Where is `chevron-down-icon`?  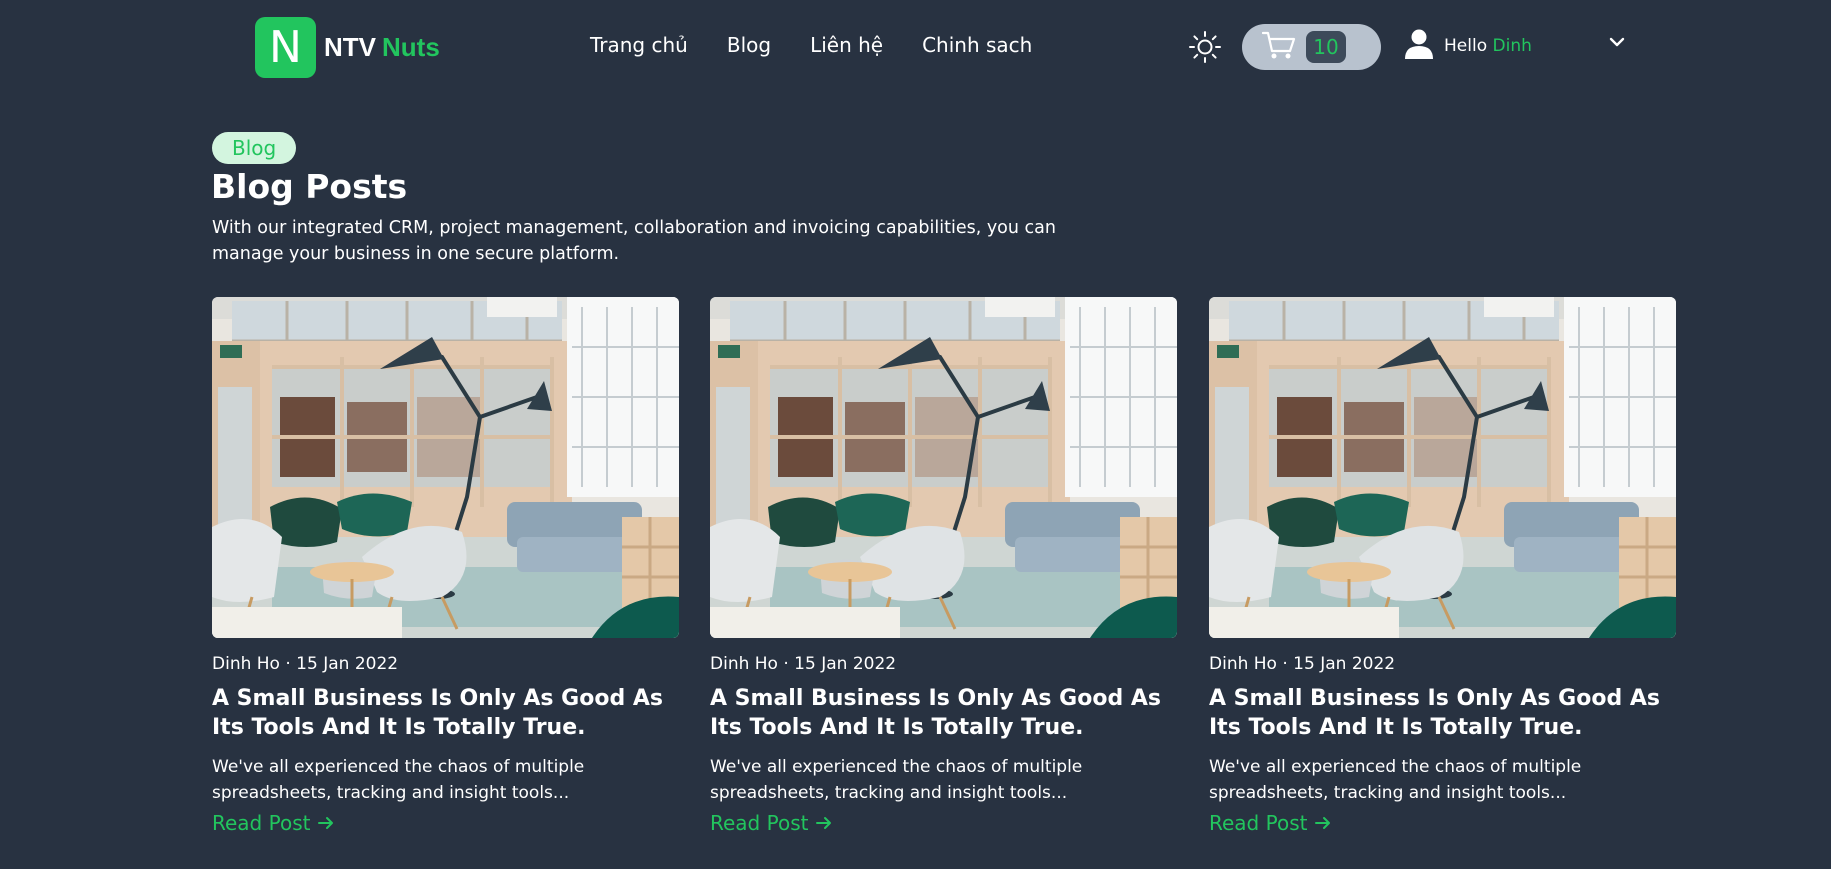 chevron-down-icon is located at coordinates (1617, 42).